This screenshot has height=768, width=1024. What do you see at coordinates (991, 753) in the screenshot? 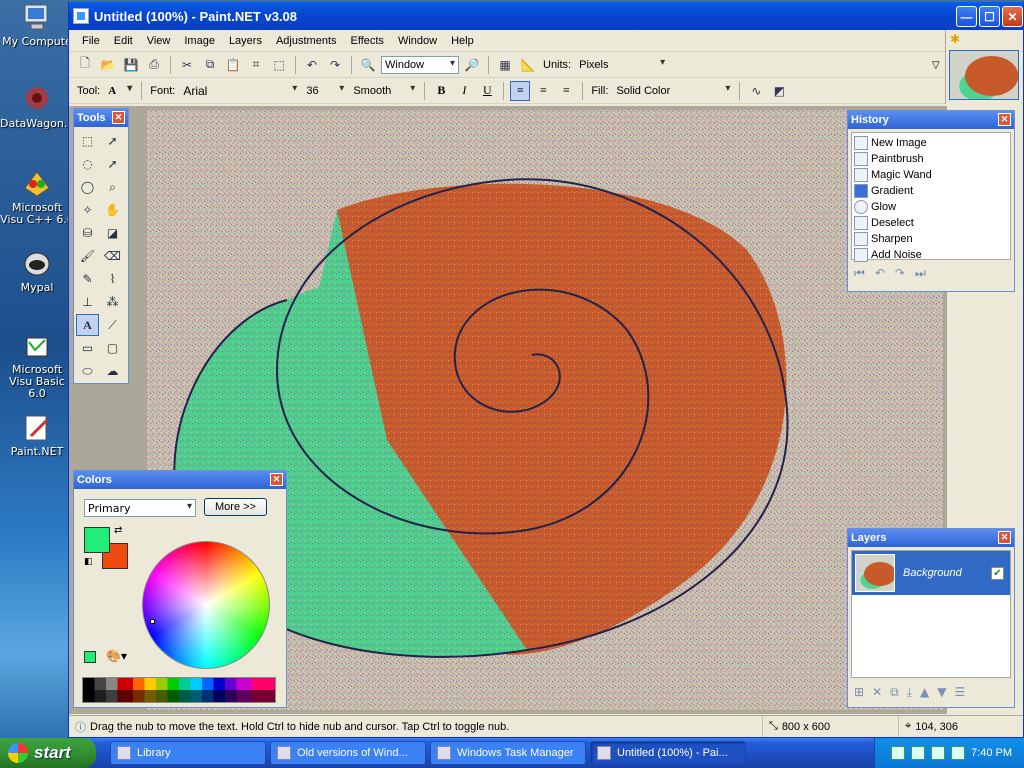
I see `clock: 7:40 PM` at bounding box center [991, 753].